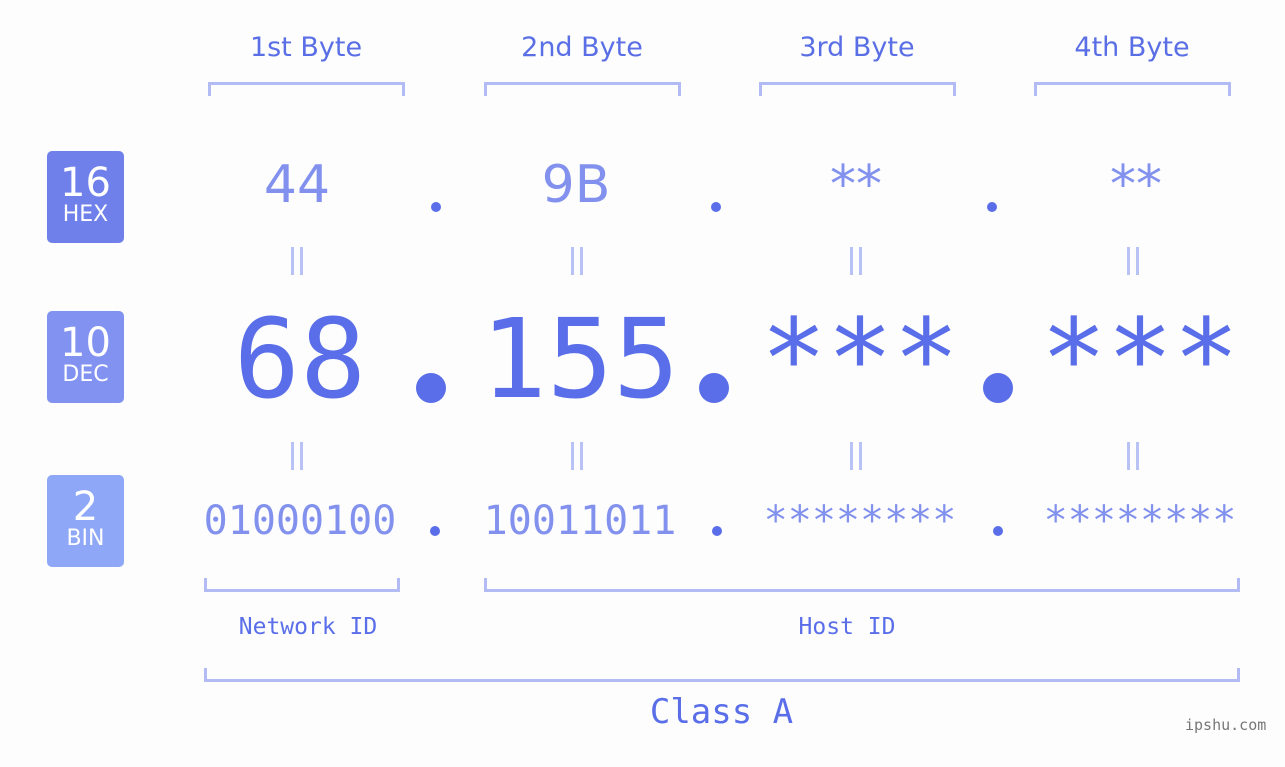  I want to click on network-id-label: Network ID, so click(308, 627).